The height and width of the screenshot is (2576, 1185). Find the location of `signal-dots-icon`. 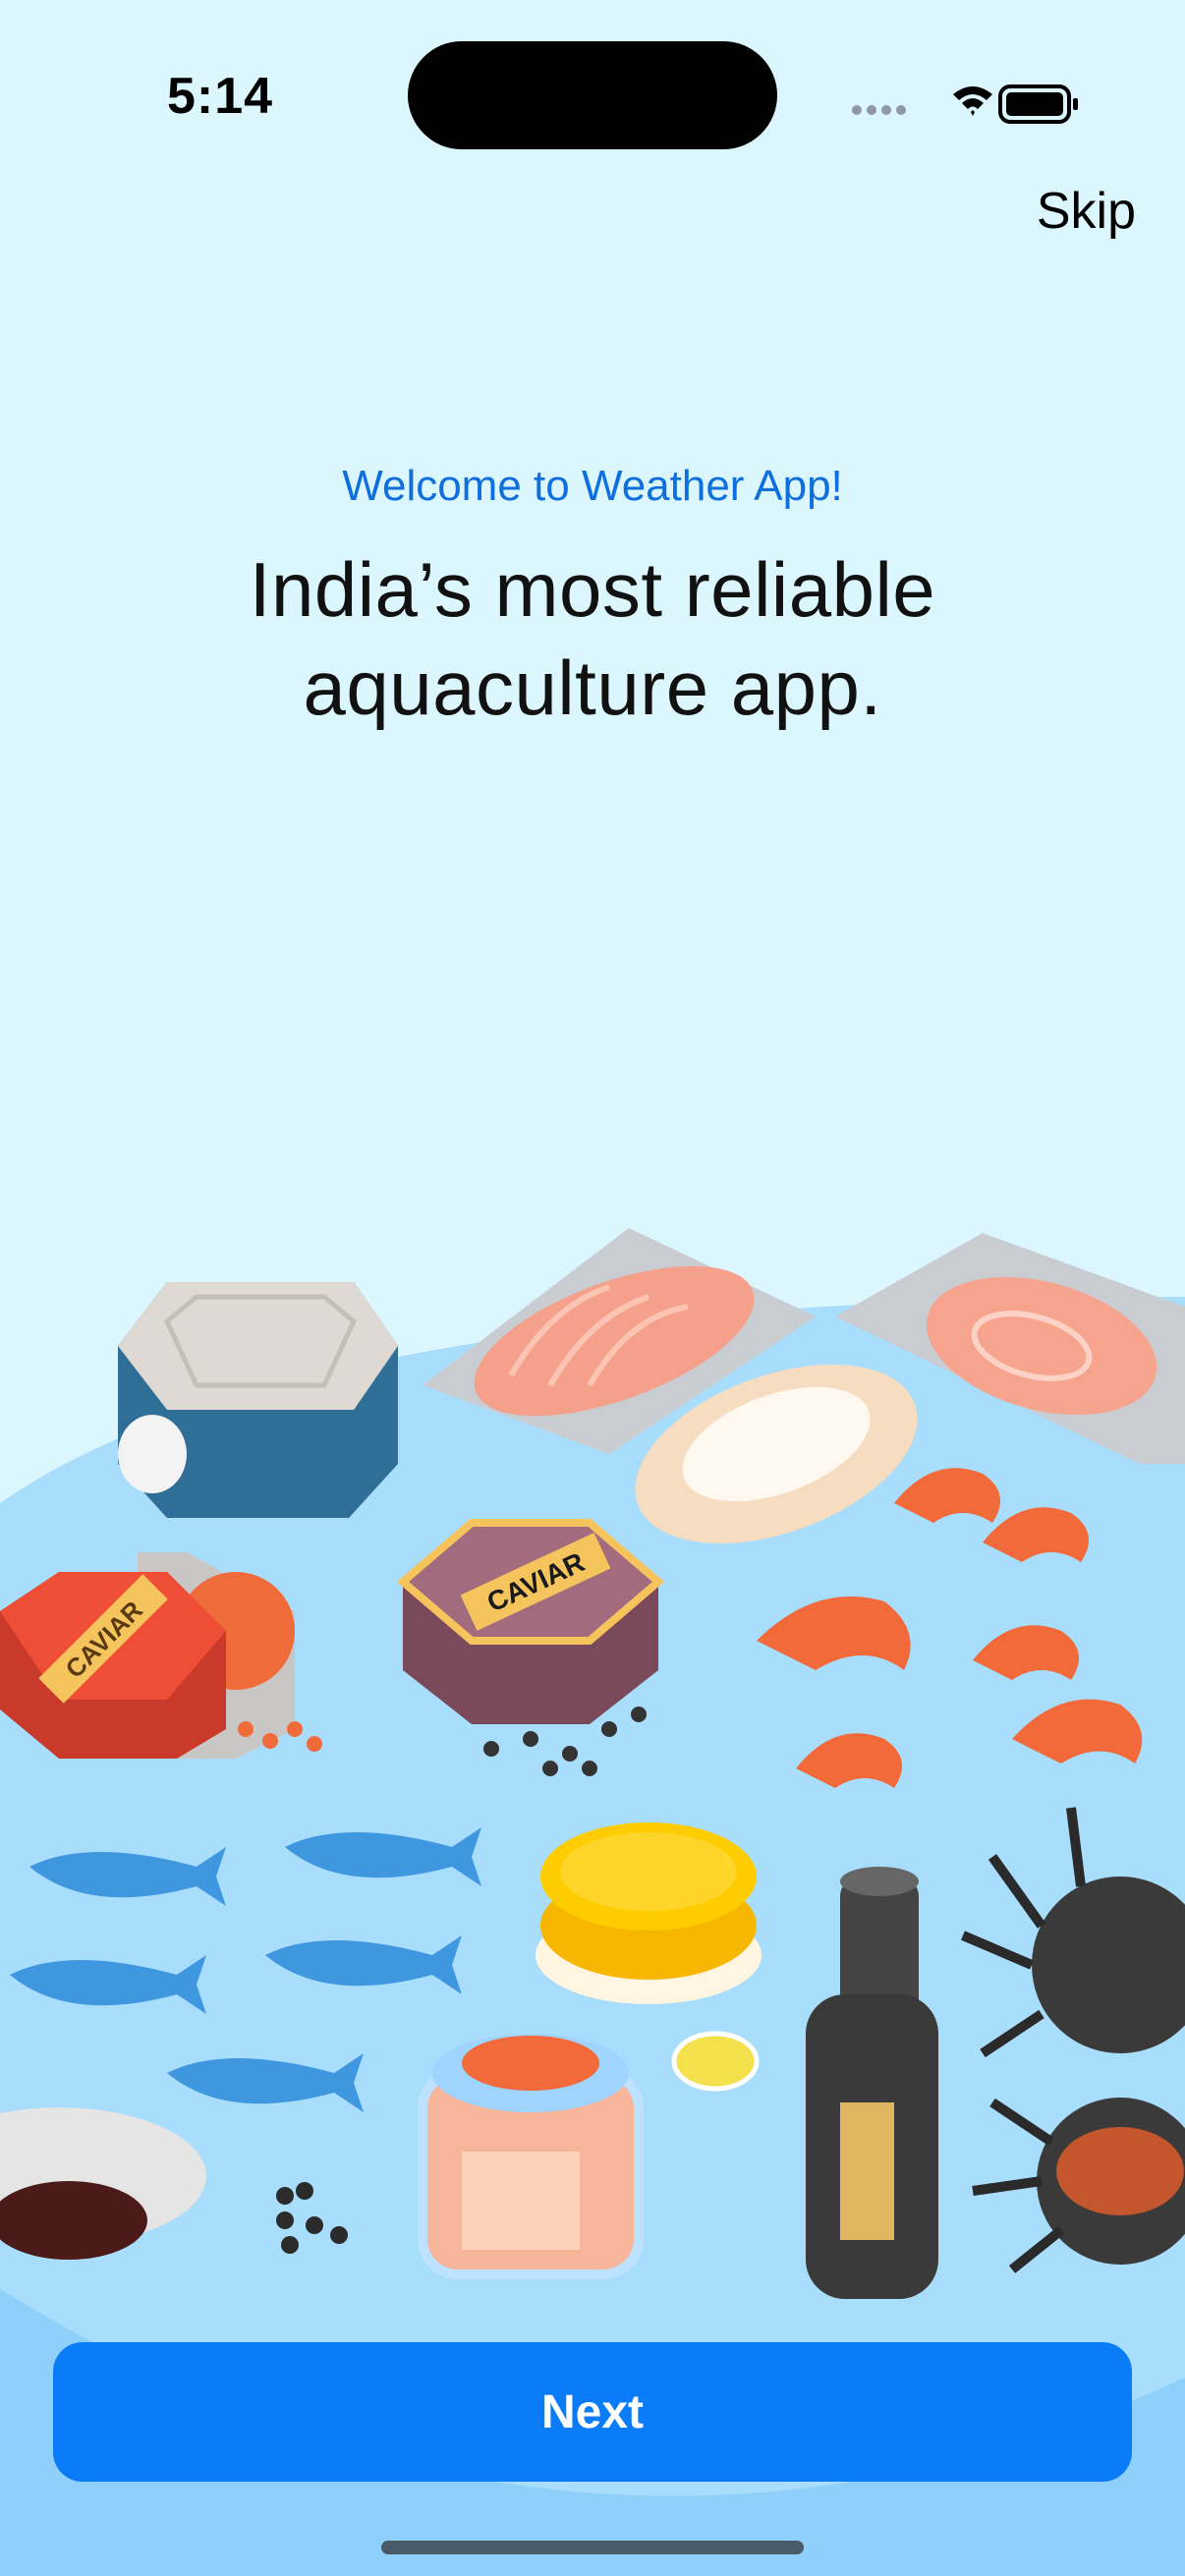

signal-dots-icon is located at coordinates (879, 110).